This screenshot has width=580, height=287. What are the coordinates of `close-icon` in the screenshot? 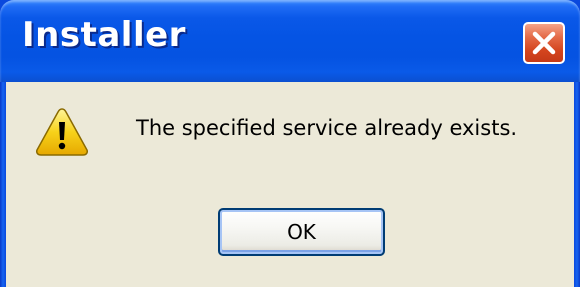 It's located at (544, 43).